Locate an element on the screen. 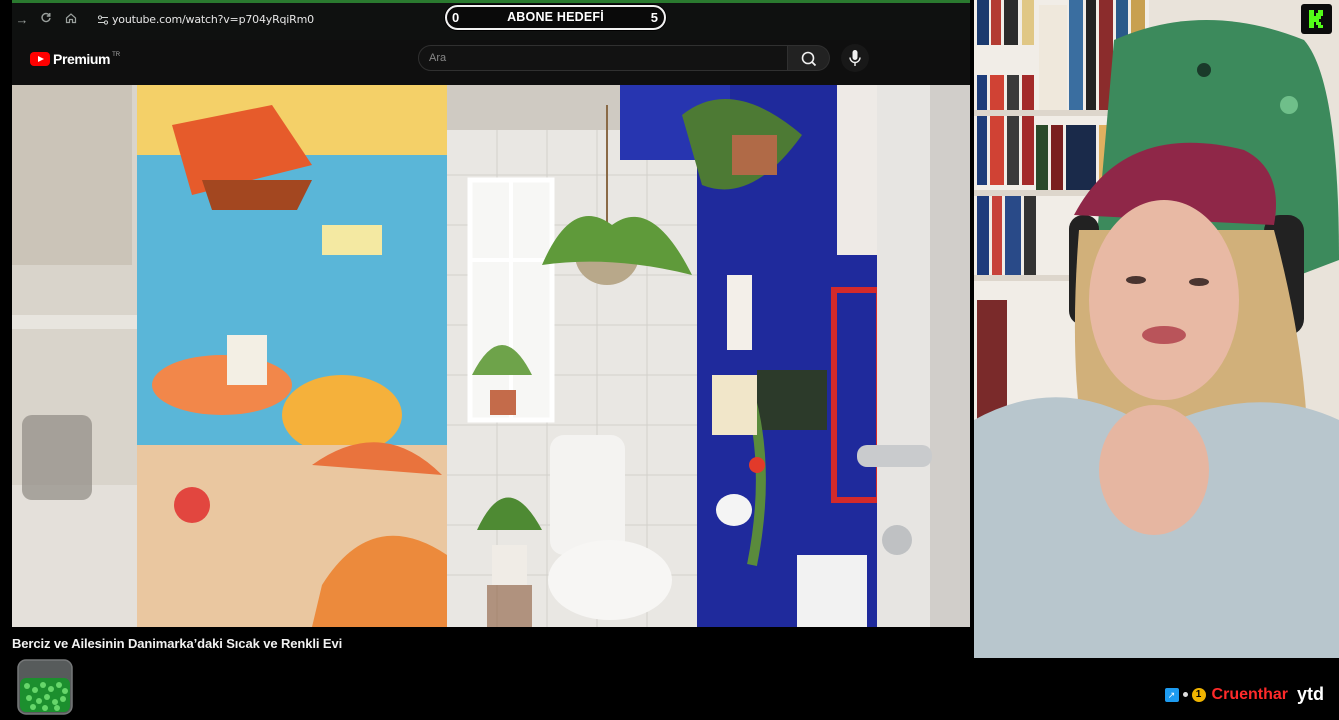 Image resolution: width=1339 pixels, height=720 pixels. mic-icon is located at coordinates (855, 58).